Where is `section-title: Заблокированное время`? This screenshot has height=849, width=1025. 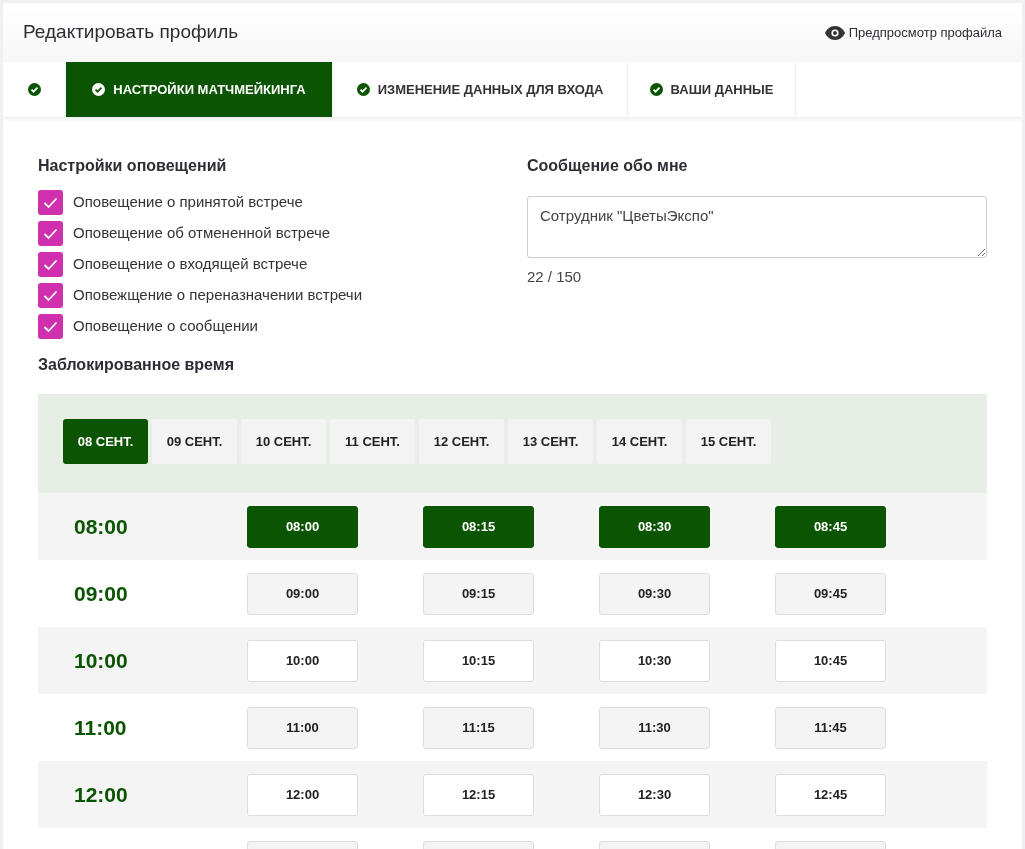 section-title: Заблокированное время is located at coordinates (136, 365).